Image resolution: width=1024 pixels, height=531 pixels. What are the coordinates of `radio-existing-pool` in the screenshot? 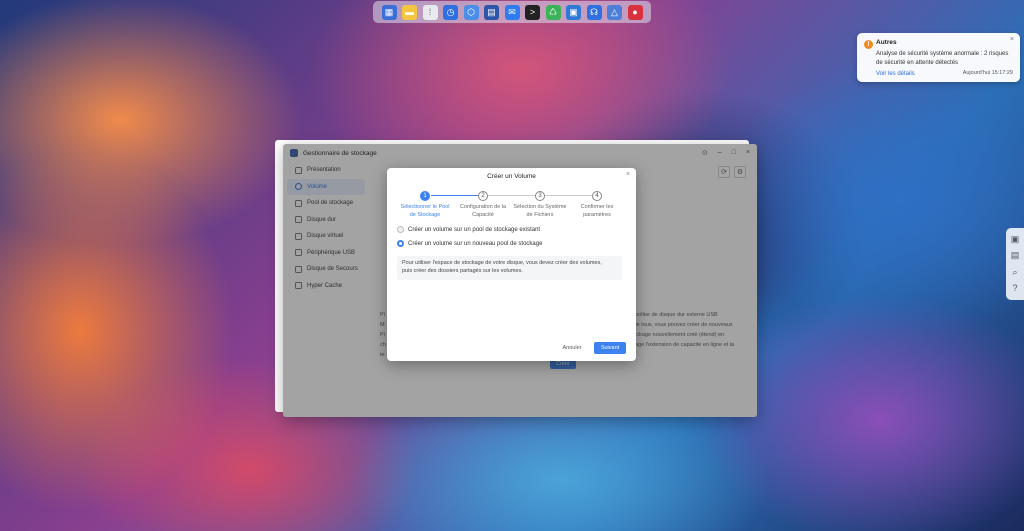 It's located at (400, 229).